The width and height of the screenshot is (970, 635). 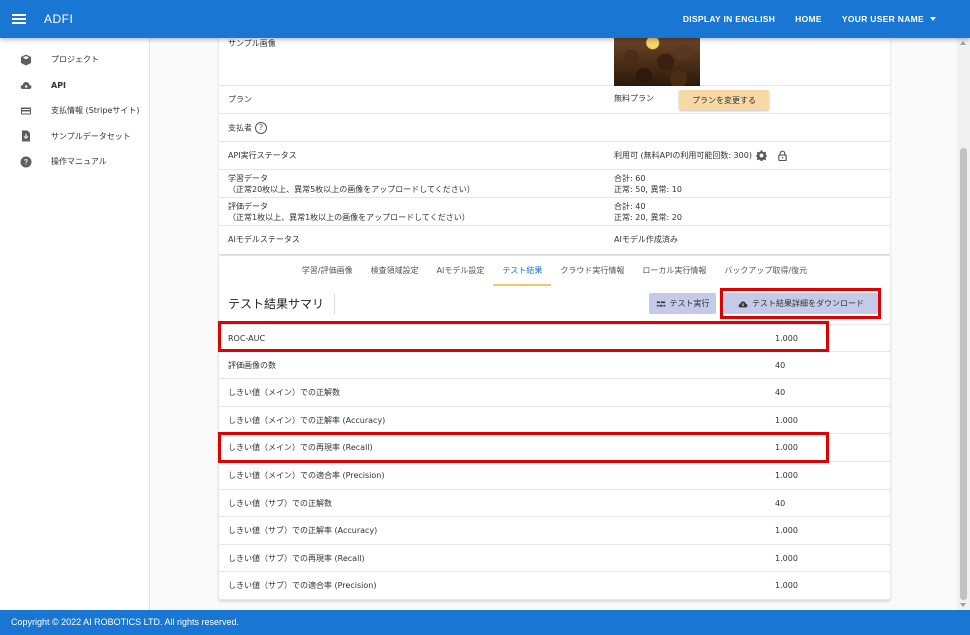 What do you see at coordinates (19, 19) in the screenshot?
I see `menu-icon` at bounding box center [19, 19].